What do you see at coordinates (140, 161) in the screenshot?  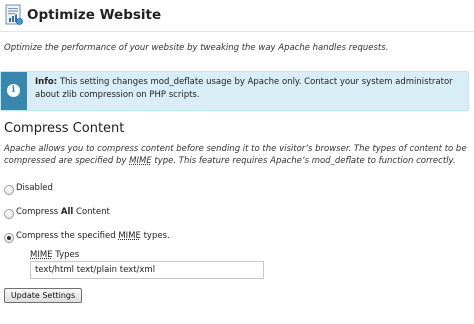 I see `mime-abbr: MIME` at bounding box center [140, 161].